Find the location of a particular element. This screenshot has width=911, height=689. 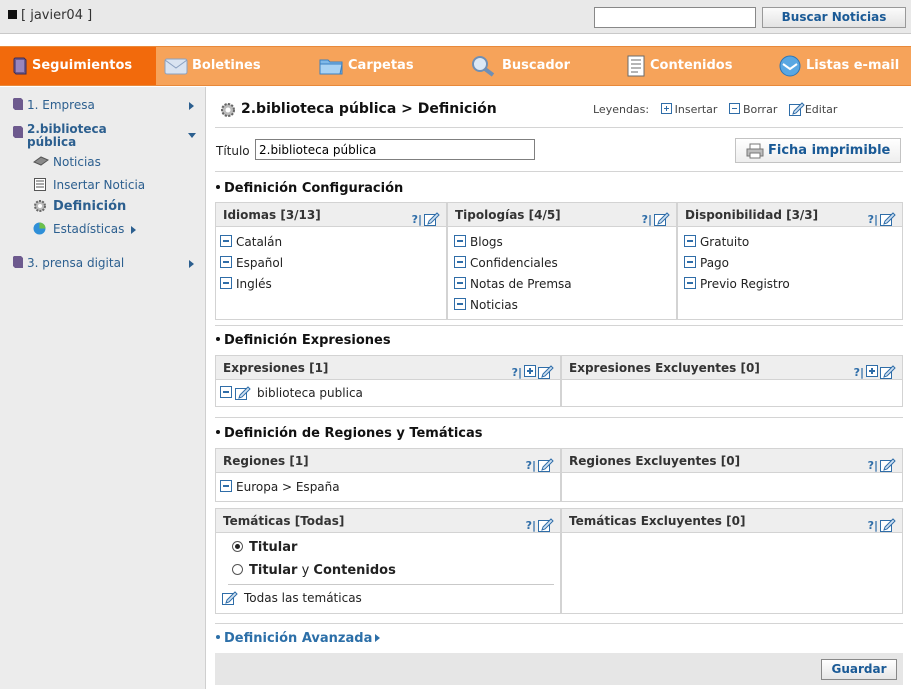

sidebar-item-empresa: 1. Empresa is located at coordinates (103, 106).